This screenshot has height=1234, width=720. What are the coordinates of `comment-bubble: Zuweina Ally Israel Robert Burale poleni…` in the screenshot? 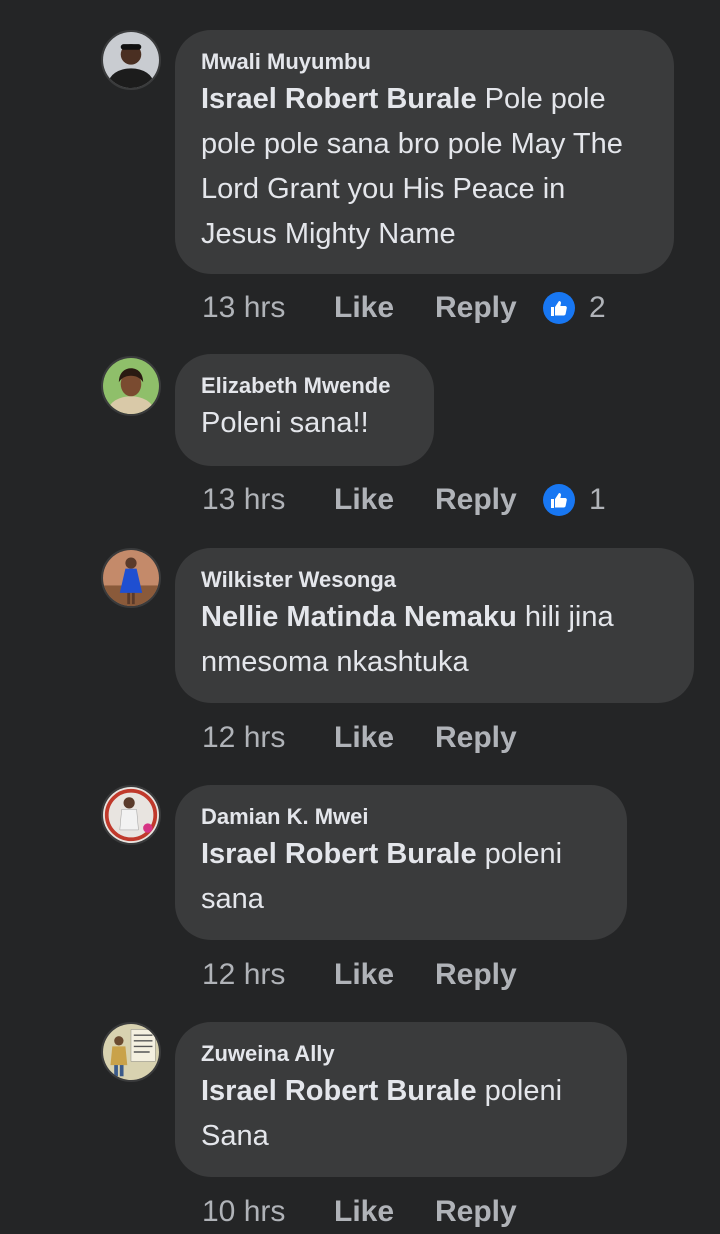 It's located at (401, 1099).